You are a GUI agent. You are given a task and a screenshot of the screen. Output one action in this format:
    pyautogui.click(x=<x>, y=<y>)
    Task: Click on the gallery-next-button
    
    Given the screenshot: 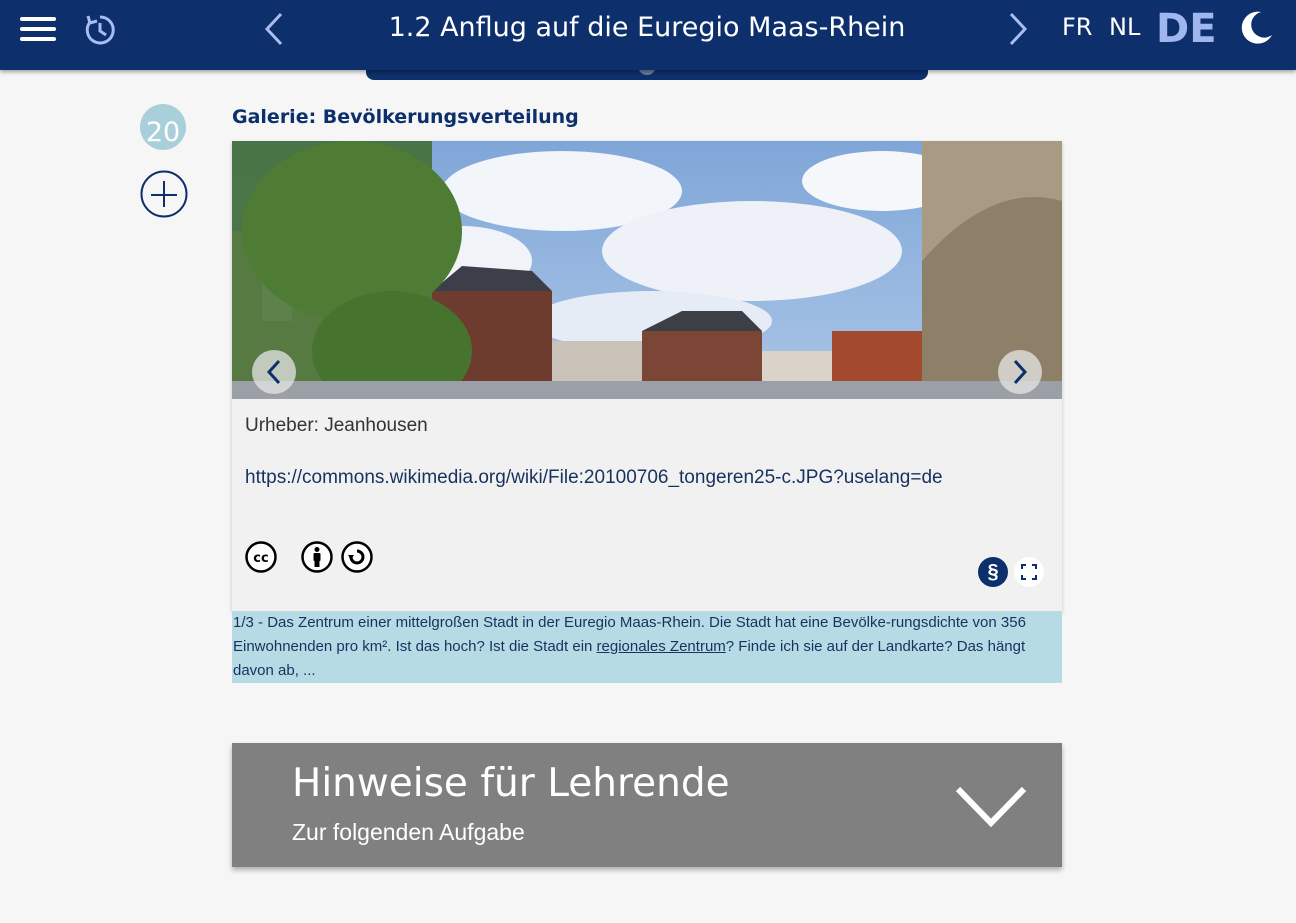 What is the action you would take?
    pyautogui.click(x=1020, y=372)
    